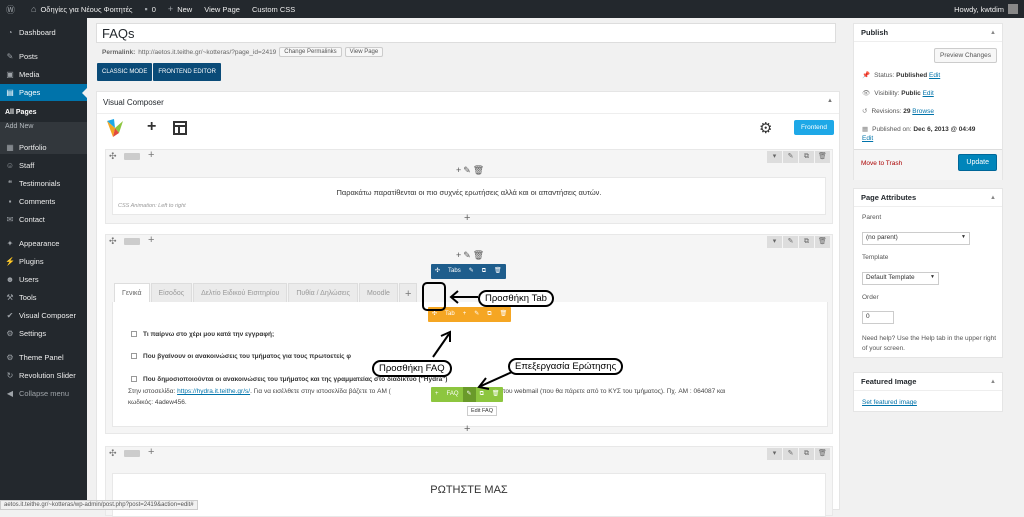 Image resolution: width=1024 pixels, height=517 pixels. What do you see at coordinates (482, 394) in the screenshot?
I see `faq-clone-icon: ⧉` at bounding box center [482, 394].